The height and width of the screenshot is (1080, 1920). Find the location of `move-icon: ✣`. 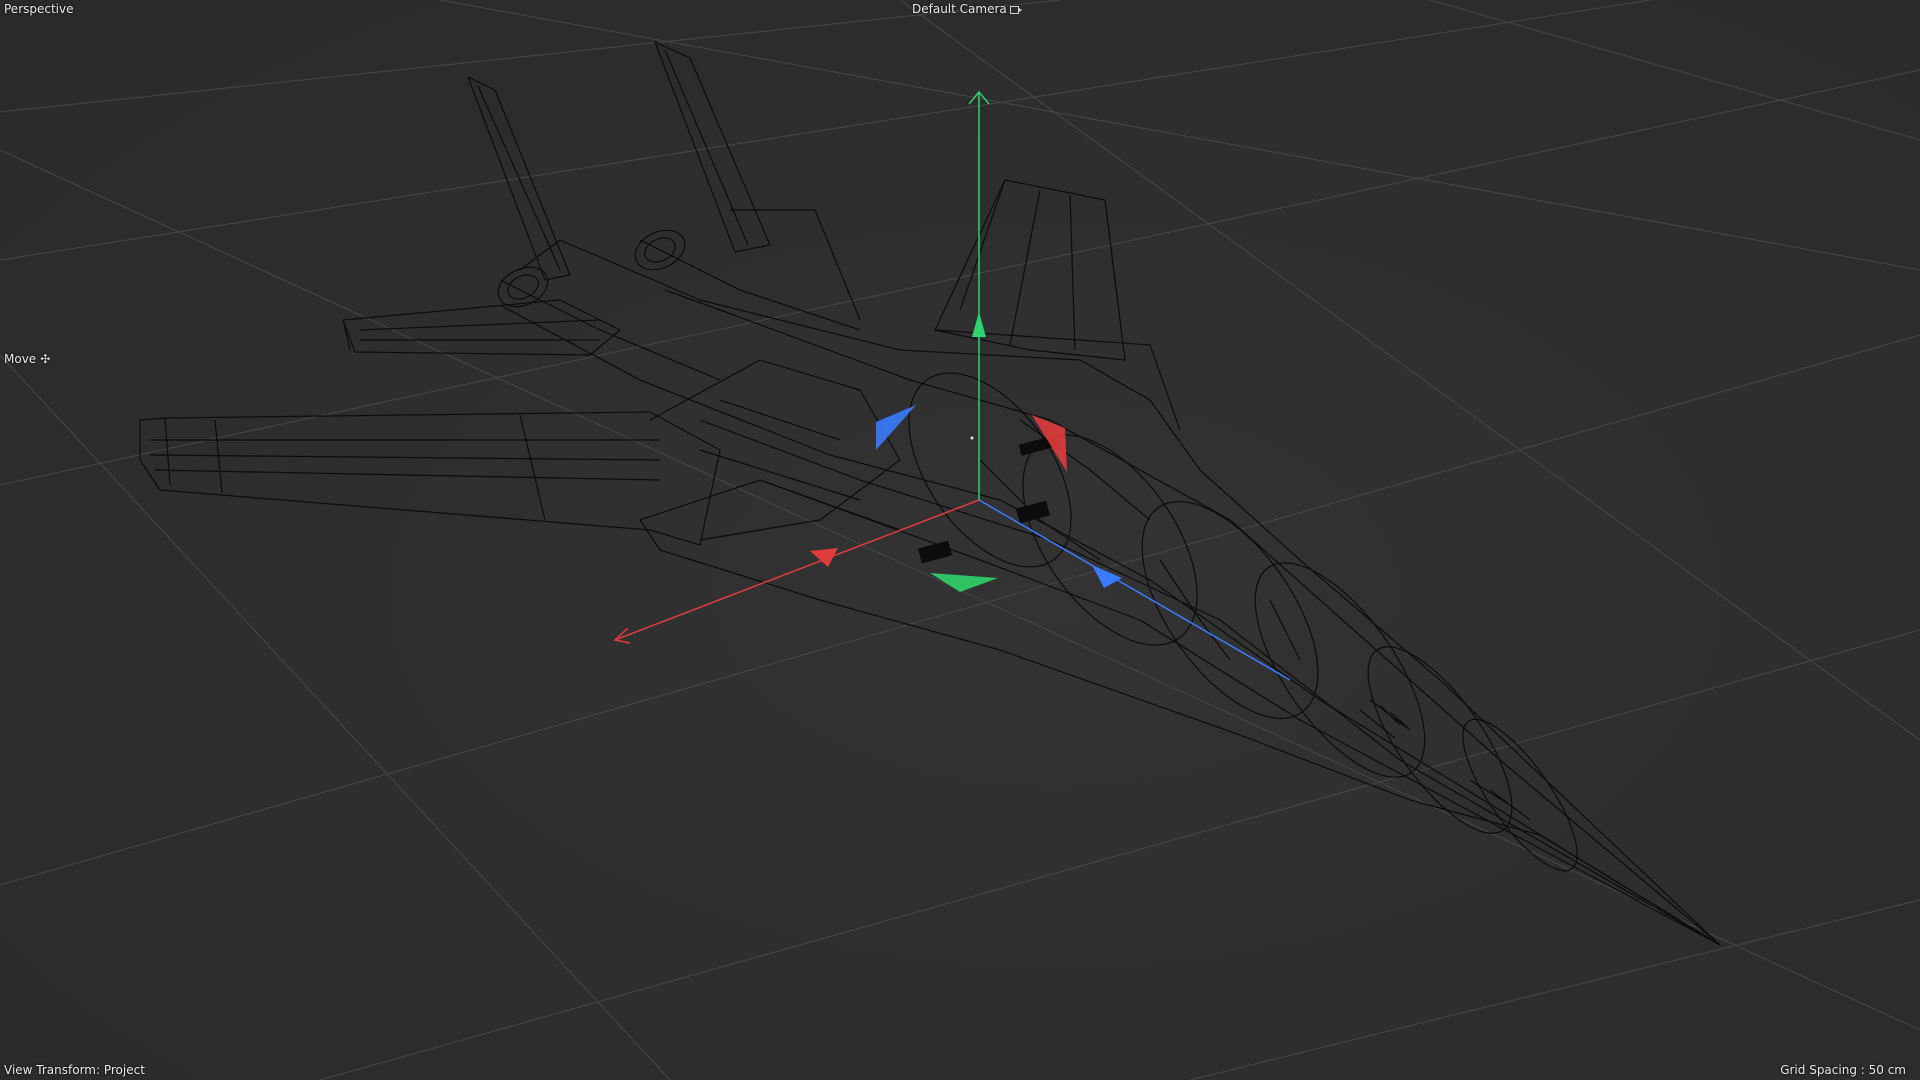

move-icon: ✣ is located at coordinates (45, 359).